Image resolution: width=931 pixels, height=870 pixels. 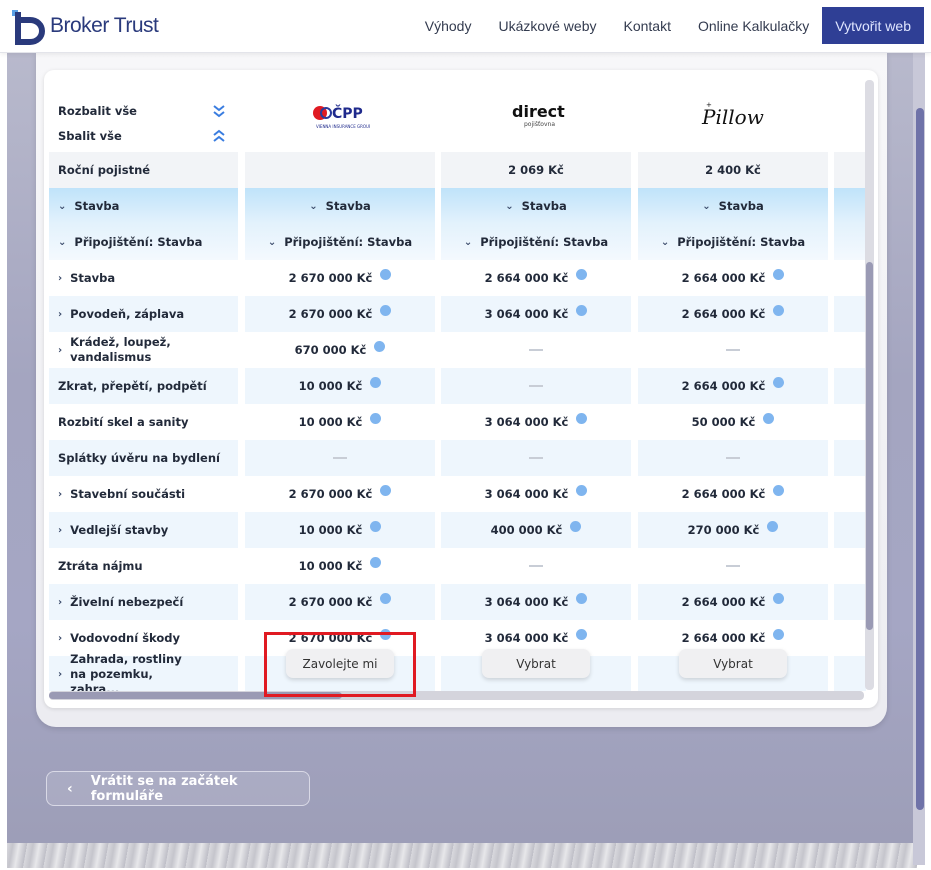 I want to click on chevron-left-icon: ‹, so click(x=70, y=788).